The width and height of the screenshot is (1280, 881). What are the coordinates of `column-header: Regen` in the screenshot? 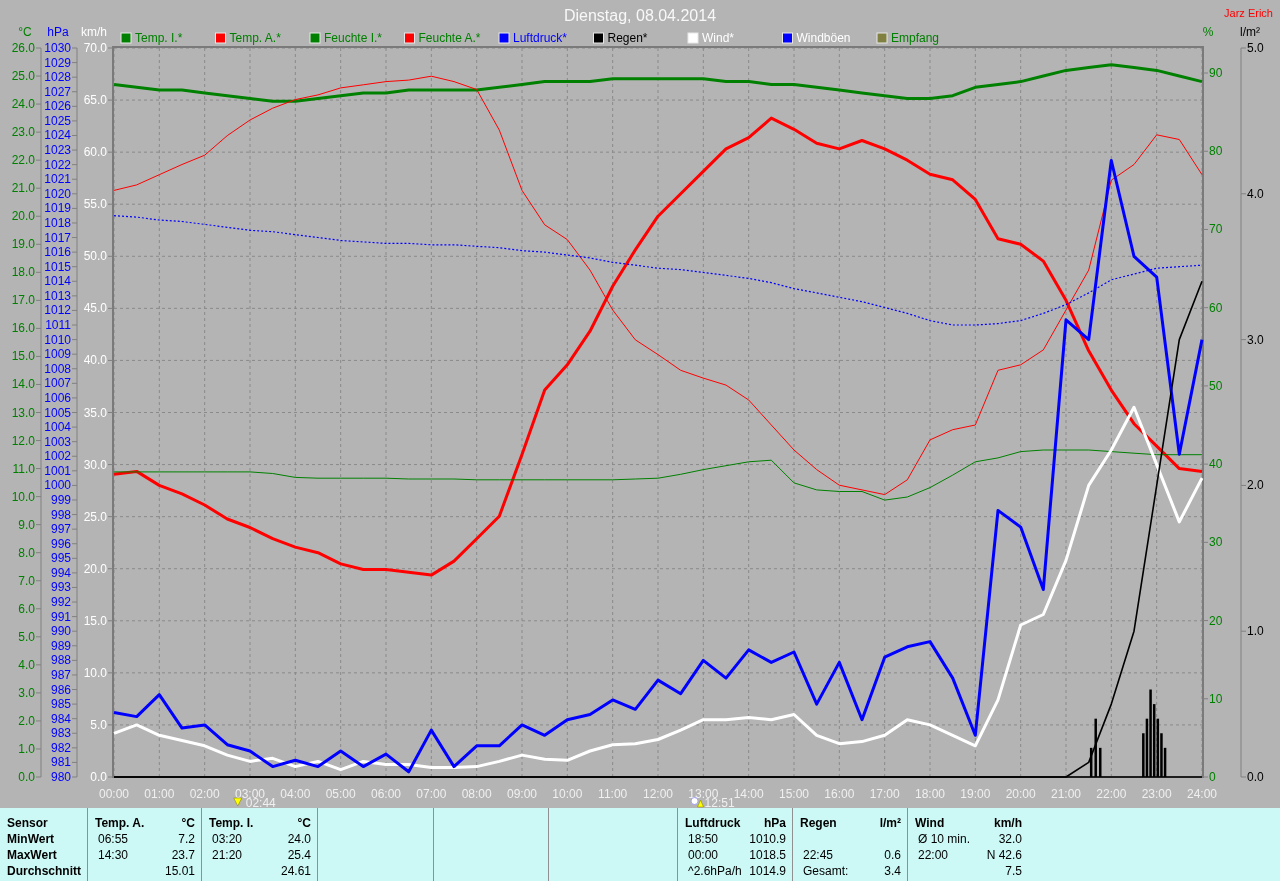 It's located at (818, 823).